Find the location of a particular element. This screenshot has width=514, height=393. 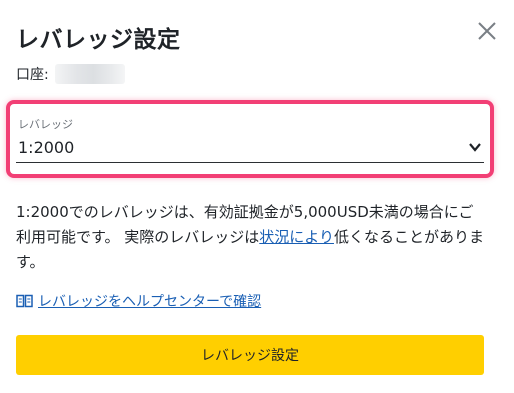

account-number-blurred is located at coordinates (89, 74).